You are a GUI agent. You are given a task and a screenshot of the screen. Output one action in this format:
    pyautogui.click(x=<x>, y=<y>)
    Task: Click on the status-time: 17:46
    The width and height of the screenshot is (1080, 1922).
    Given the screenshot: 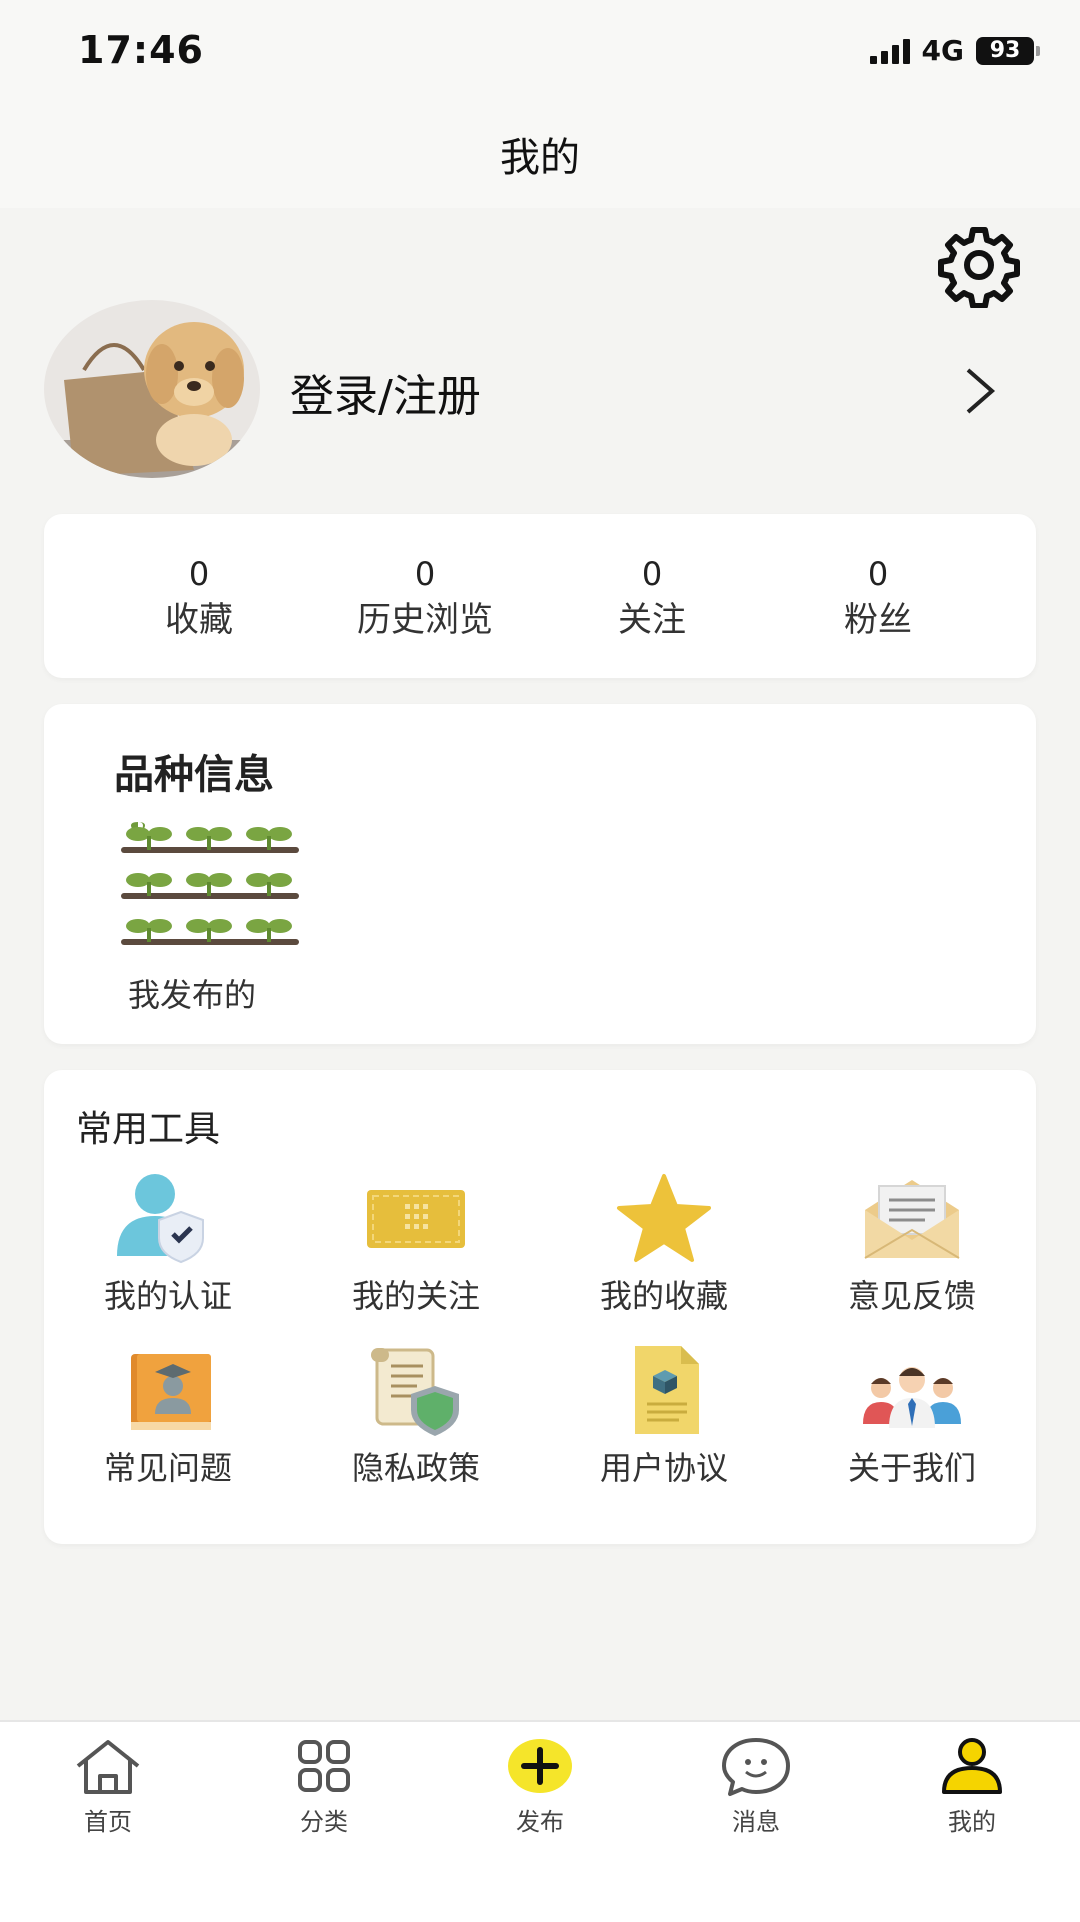 What is the action you would take?
    pyautogui.click(x=141, y=50)
    